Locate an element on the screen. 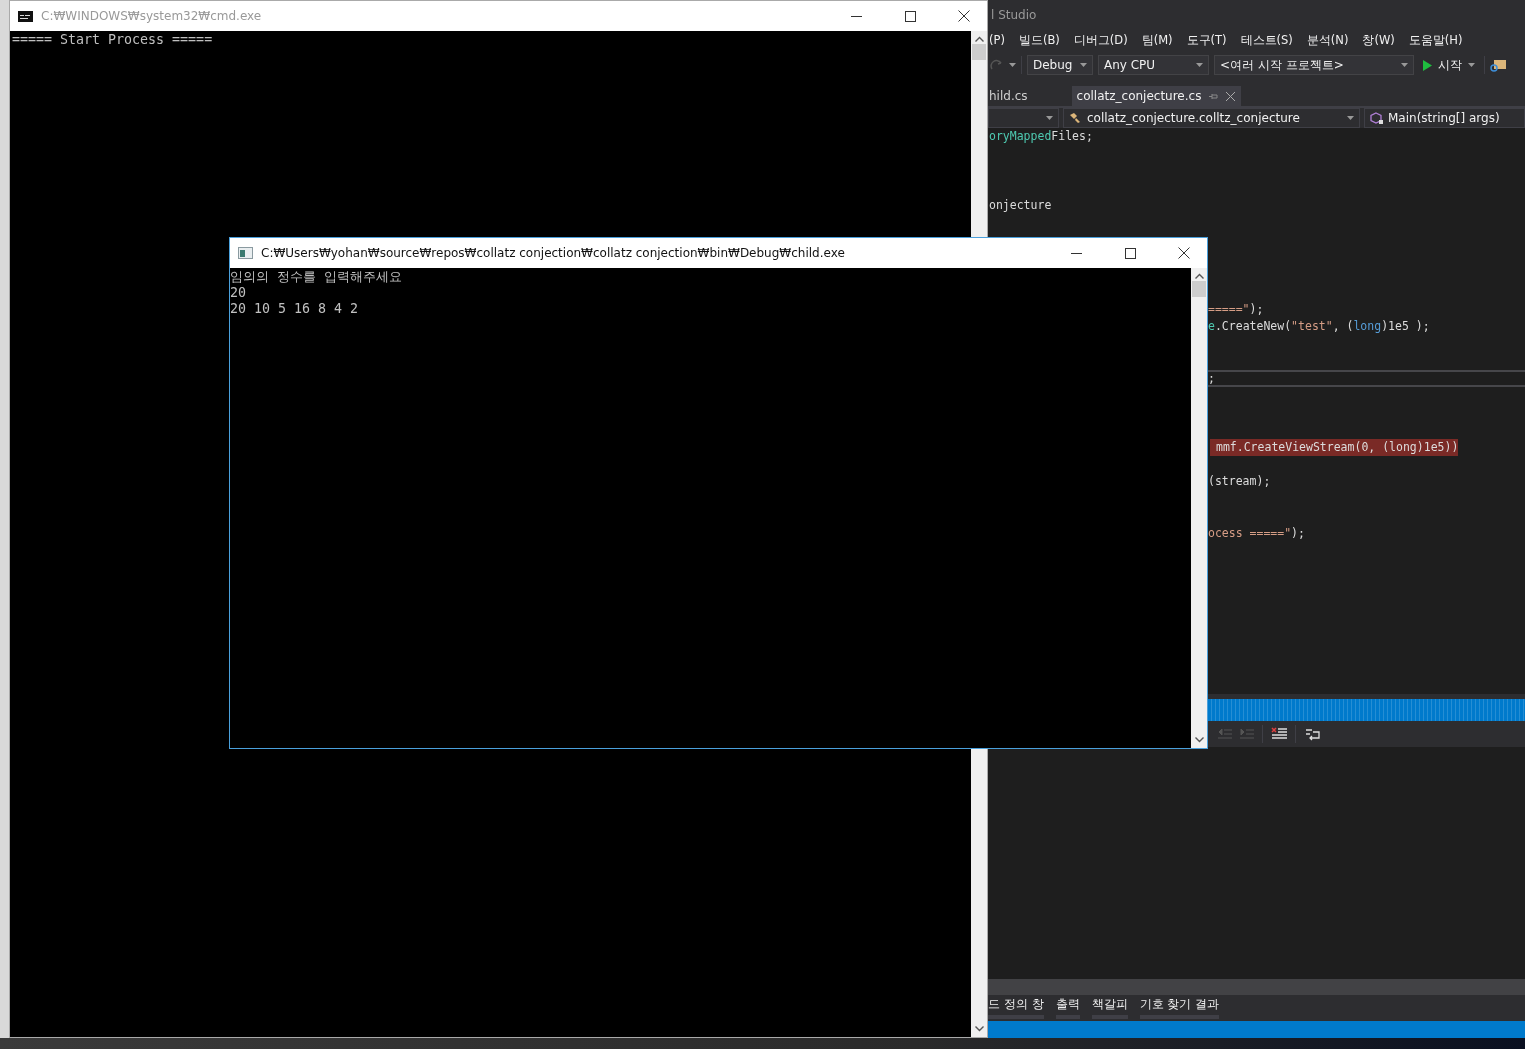 Image resolution: width=1525 pixels, height=1049 pixels. code-line: ====="); is located at coordinates (1236, 309).